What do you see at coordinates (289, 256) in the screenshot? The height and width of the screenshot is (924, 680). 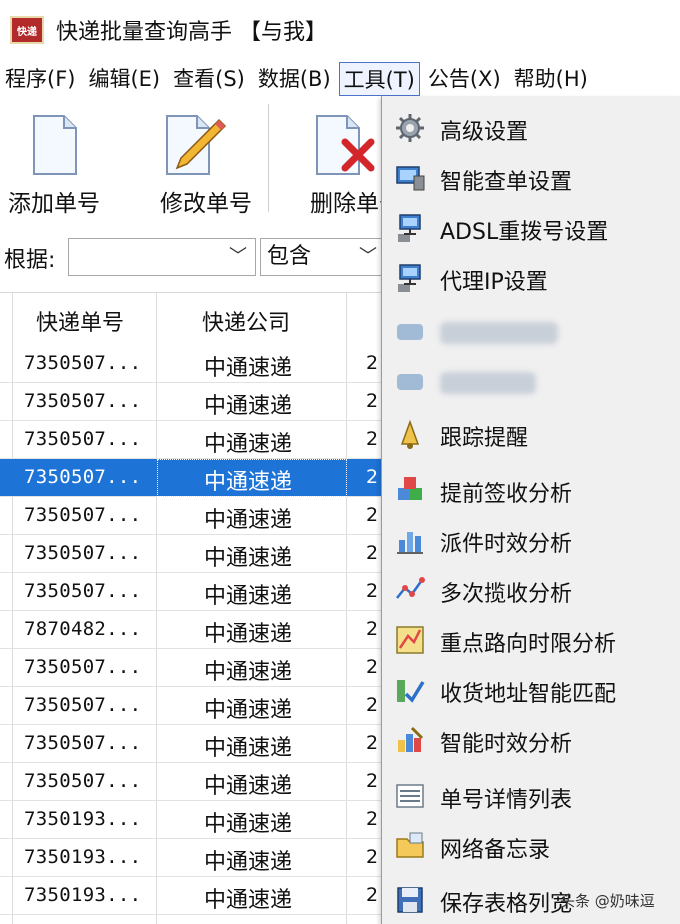 I see `filter-match-value: 包含` at bounding box center [289, 256].